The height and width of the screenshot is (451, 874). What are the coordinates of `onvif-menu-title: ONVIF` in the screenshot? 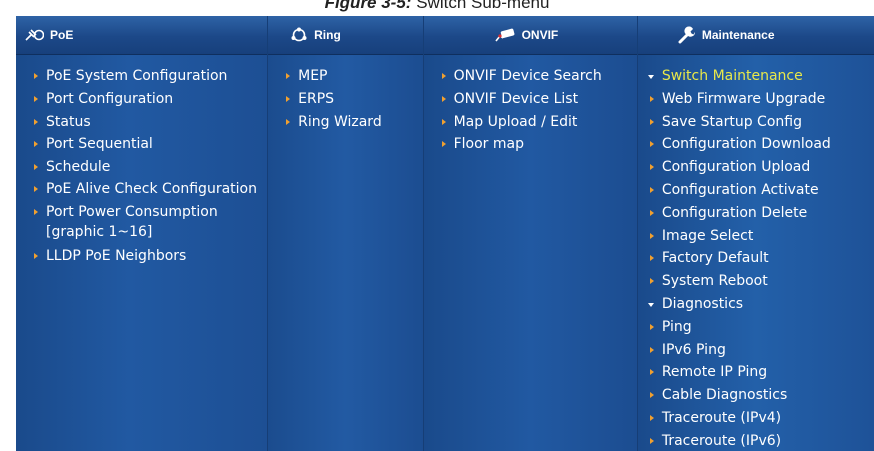 It's located at (540, 35).